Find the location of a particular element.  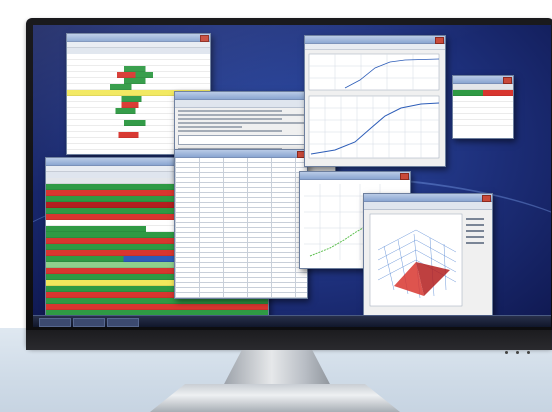

monitor-chin is located at coordinates (289, 340).